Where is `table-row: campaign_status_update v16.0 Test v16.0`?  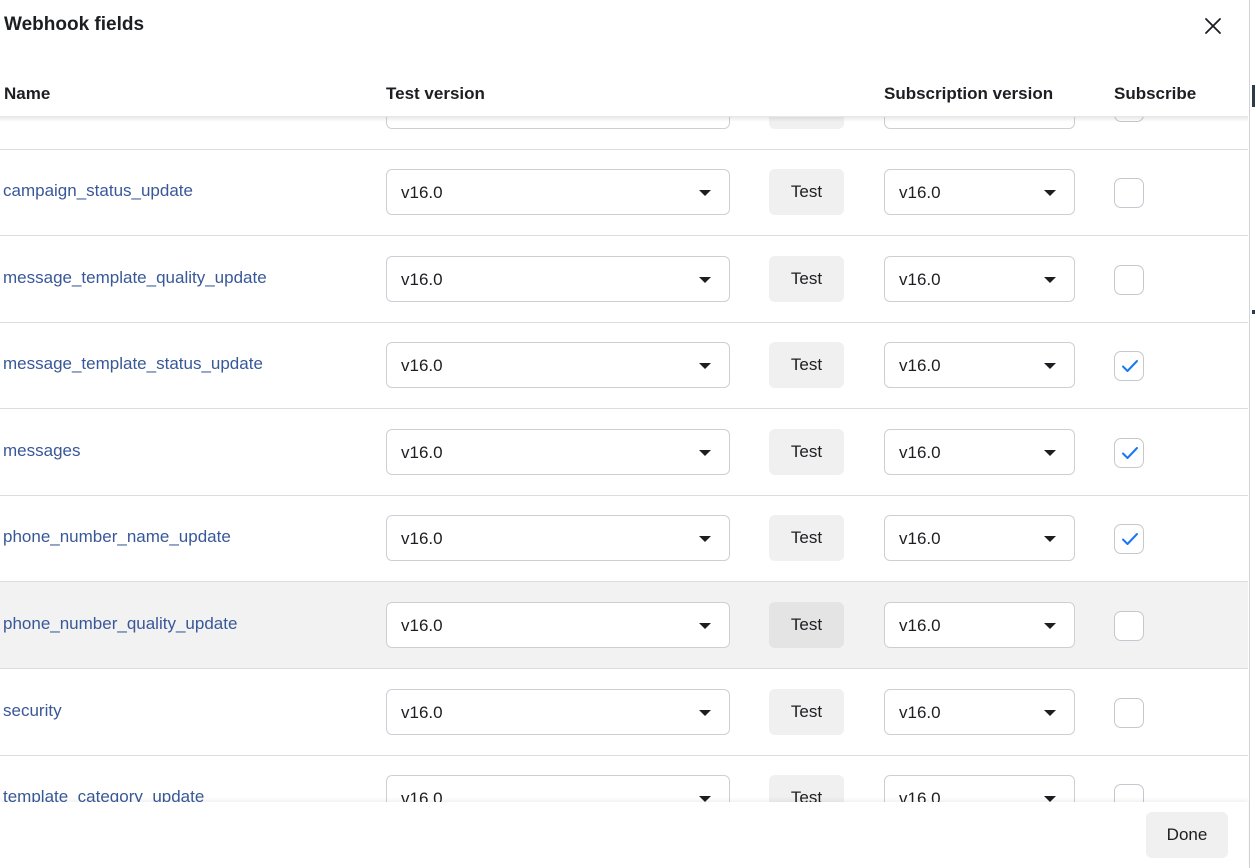
table-row: campaign_status_update v16.0 Test v16.0 is located at coordinates (624, 192).